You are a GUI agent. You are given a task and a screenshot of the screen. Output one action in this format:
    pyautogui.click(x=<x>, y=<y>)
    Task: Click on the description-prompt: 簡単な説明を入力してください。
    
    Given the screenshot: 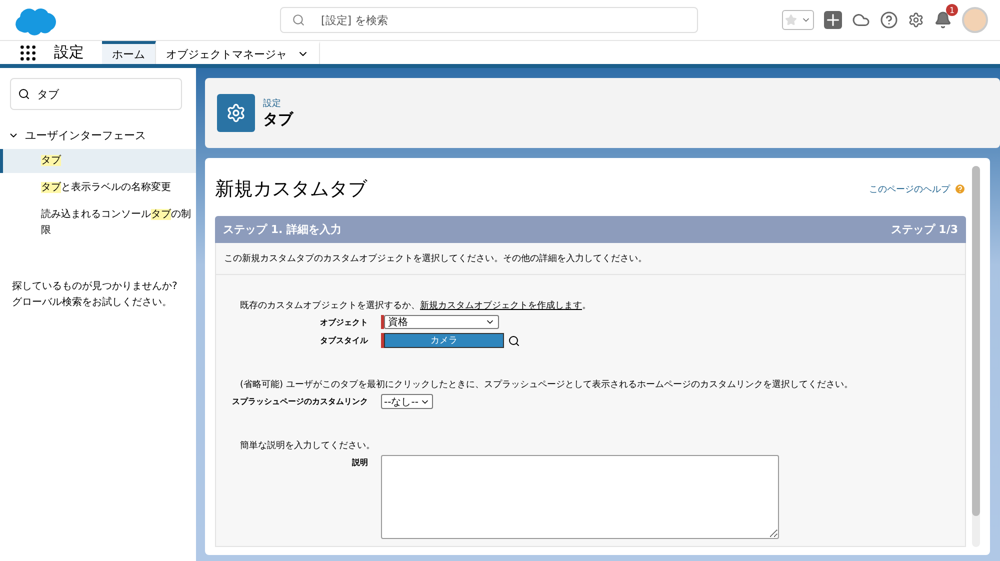 What is the action you would take?
    pyautogui.click(x=307, y=446)
    